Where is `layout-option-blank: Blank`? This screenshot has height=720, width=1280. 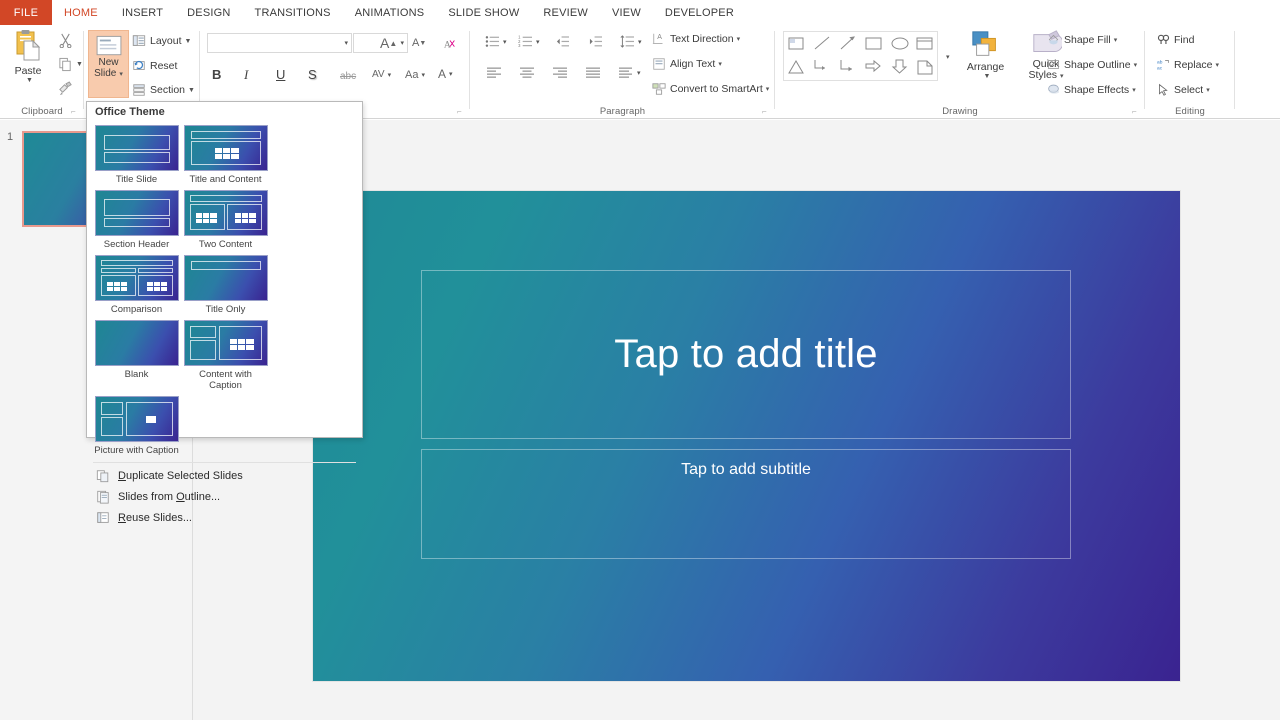
layout-option-blank: Blank is located at coordinates (136, 355).